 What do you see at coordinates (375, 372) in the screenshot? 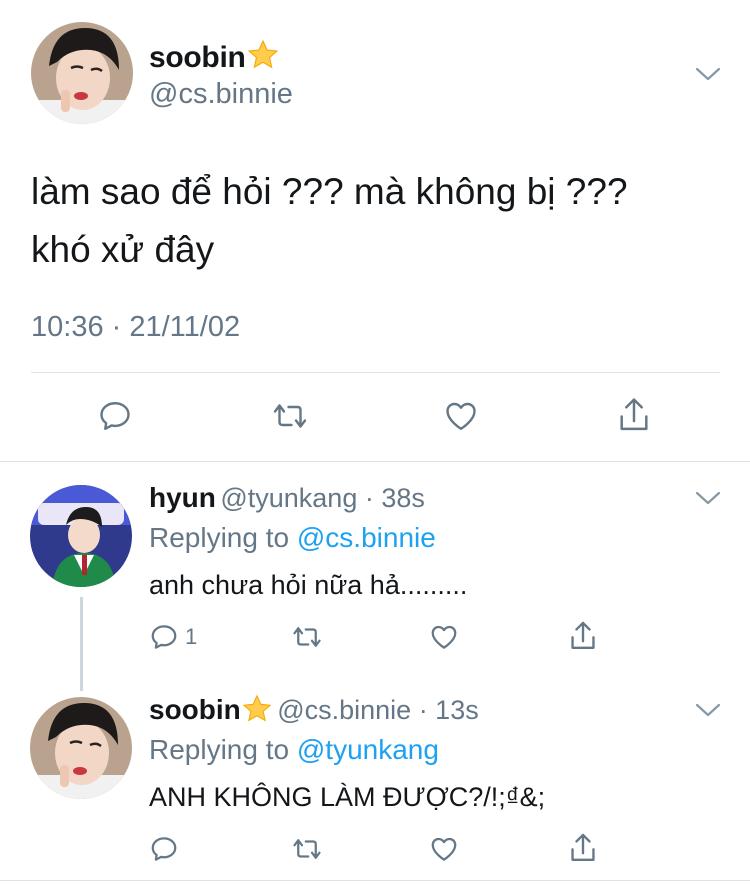
I see `divider` at bounding box center [375, 372].